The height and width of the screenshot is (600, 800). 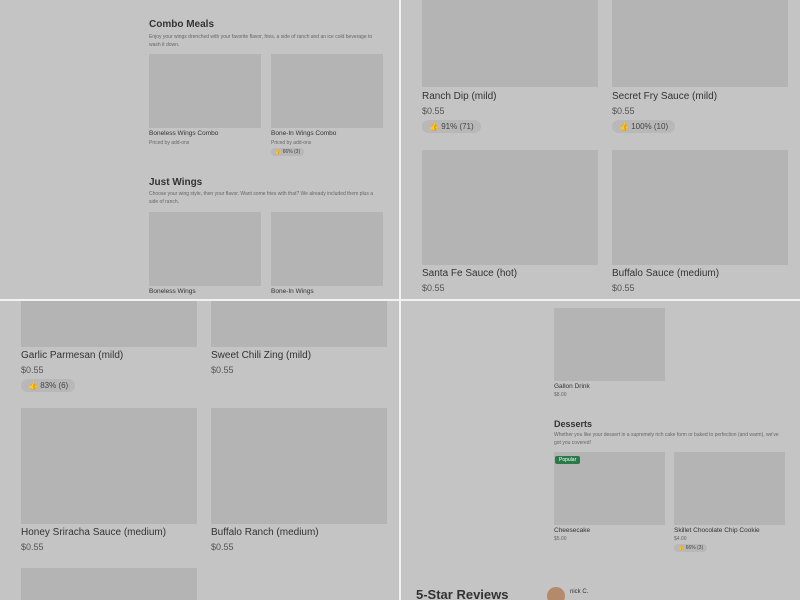 What do you see at coordinates (205, 91) in the screenshot?
I see `item-image-boneless-combo` at bounding box center [205, 91].